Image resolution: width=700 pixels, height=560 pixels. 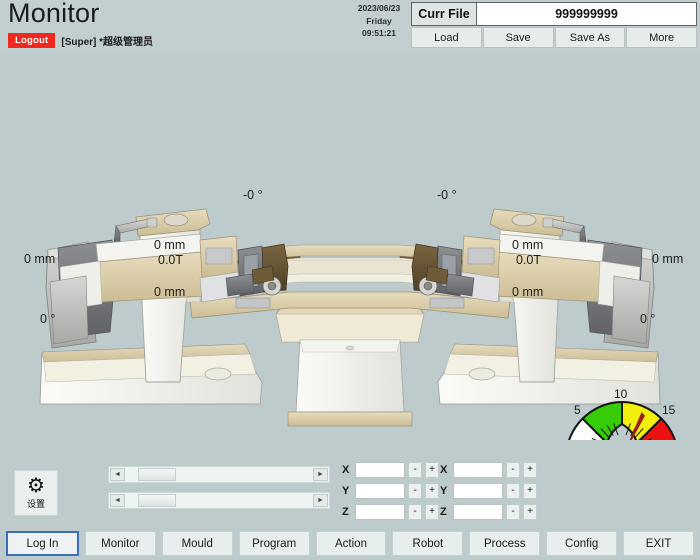 I want to click on viewport-label-right-angle-bot: 0 °, so click(x=648, y=319).